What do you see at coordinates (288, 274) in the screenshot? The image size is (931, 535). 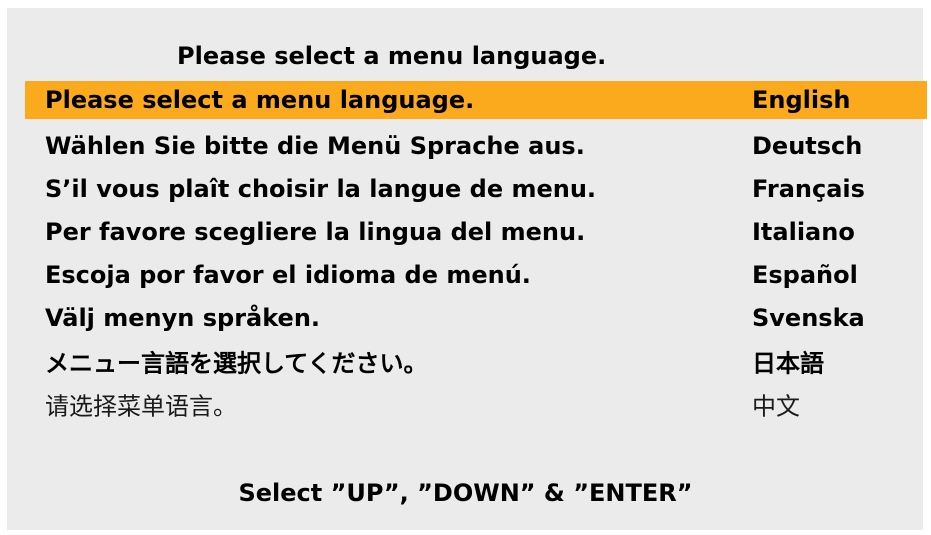 I see `language-prompt: Escoja por favor el idioma de menú.` at bounding box center [288, 274].